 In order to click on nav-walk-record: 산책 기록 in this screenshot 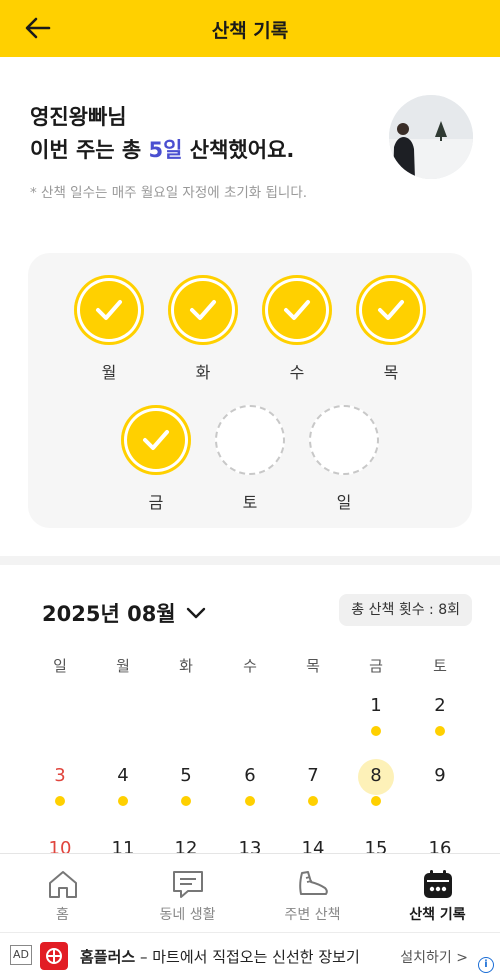, I will do `click(437, 893)`.